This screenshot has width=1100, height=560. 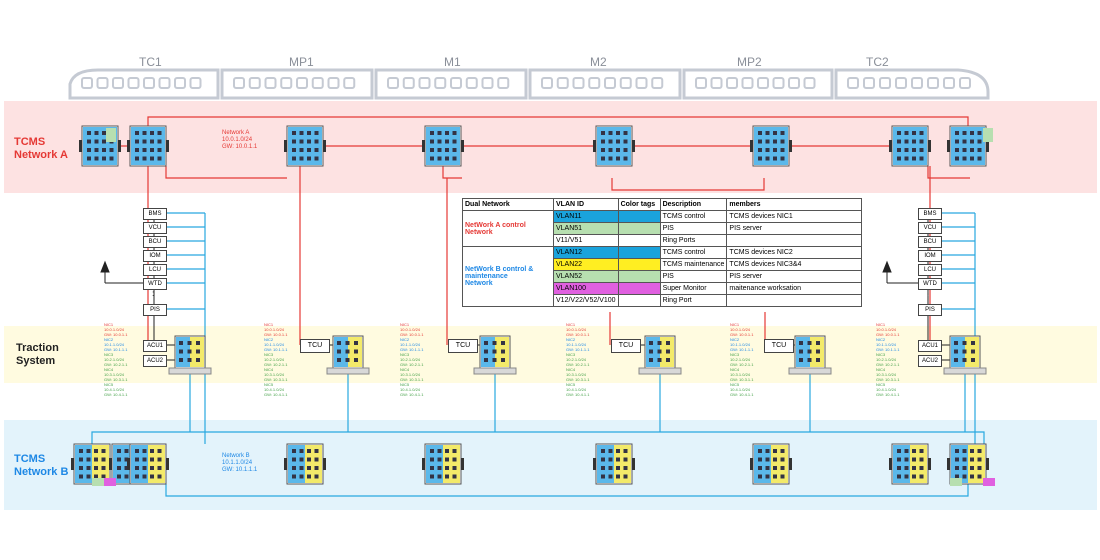 What do you see at coordinates (240, 470) in the screenshot?
I see `network-b-info-gateway: GW: 10.1.1.1` at bounding box center [240, 470].